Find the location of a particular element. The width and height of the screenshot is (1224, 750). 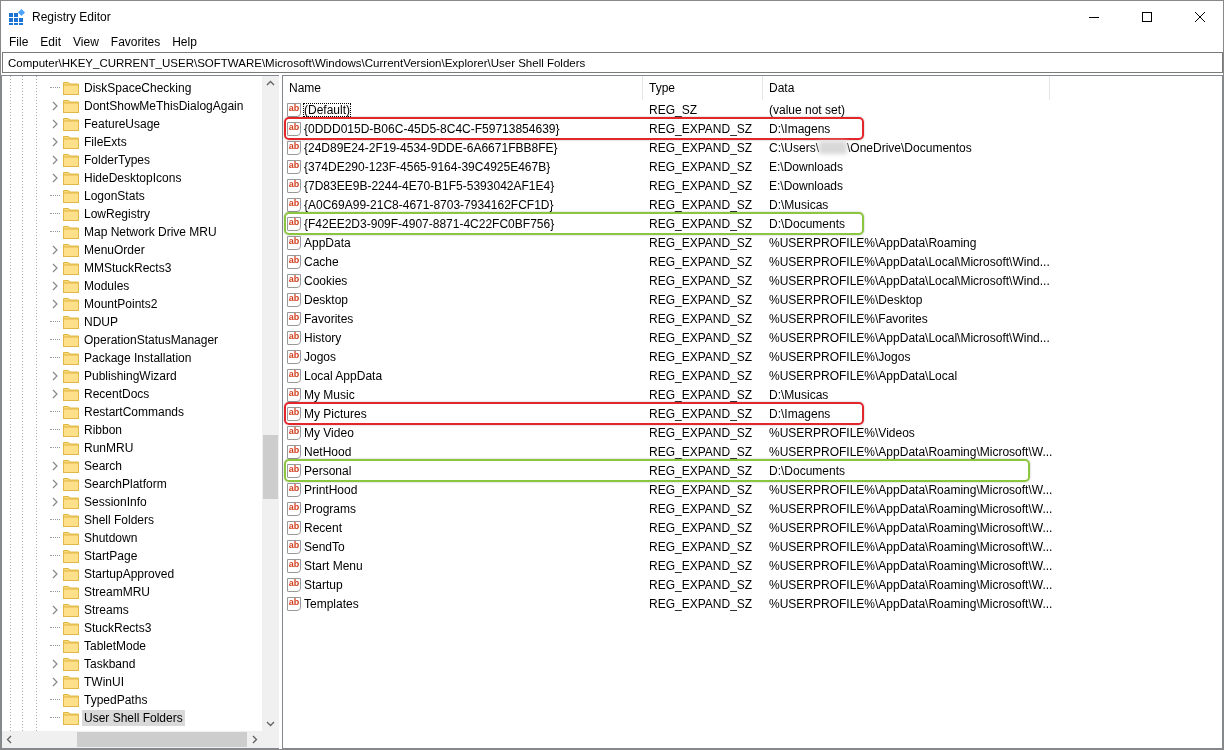

tree-item: RunMRU is located at coordinates (109, 448).